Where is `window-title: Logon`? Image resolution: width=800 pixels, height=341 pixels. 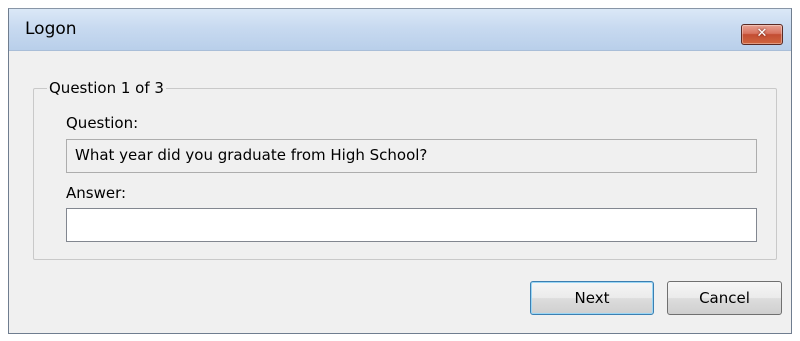
window-title: Logon is located at coordinates (51, 29).